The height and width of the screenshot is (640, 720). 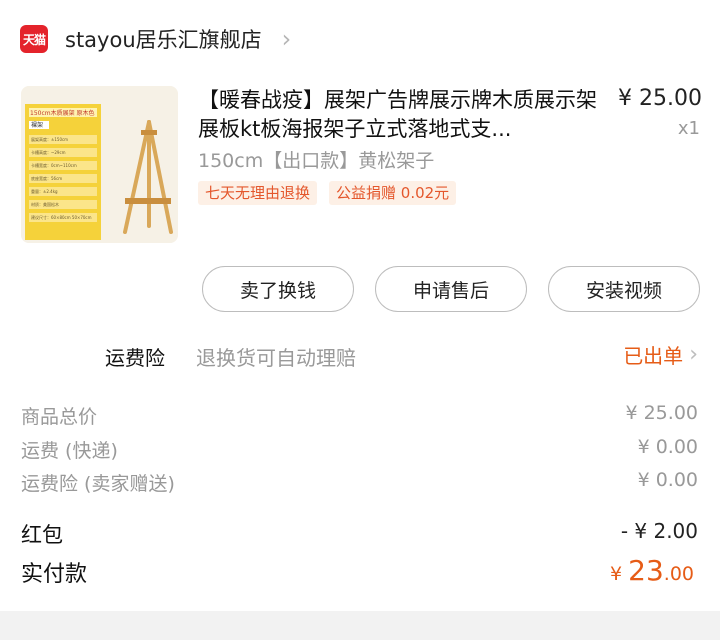 What do you see at coordinates (661, 413) in the screenshot?
I see `summary-value: ¥ 25.00` at bounding box center [661, 413].